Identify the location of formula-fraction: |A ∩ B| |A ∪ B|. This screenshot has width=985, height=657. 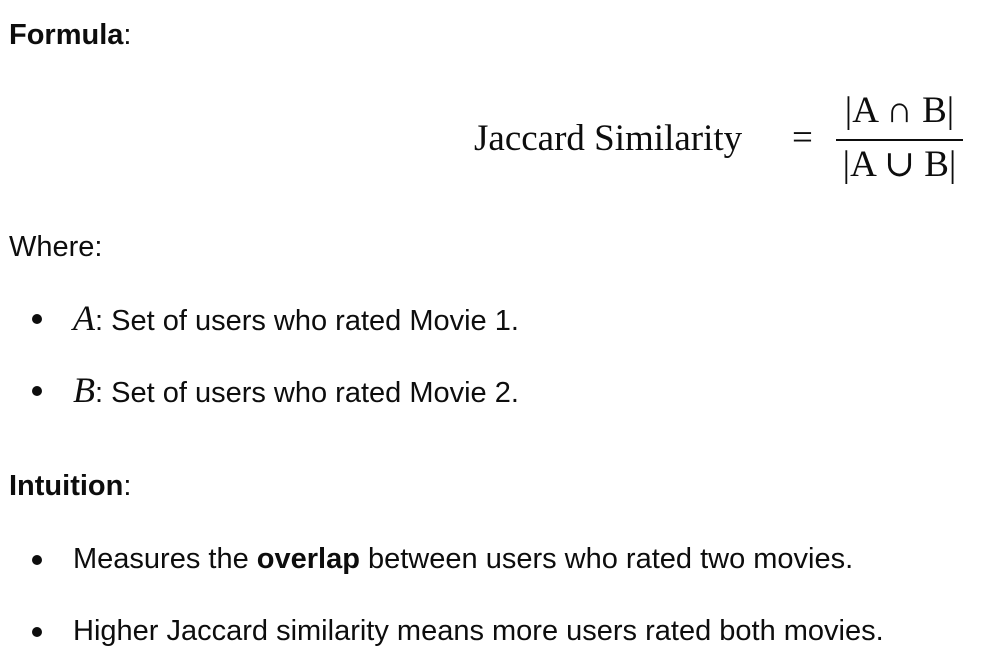
(899, 141).